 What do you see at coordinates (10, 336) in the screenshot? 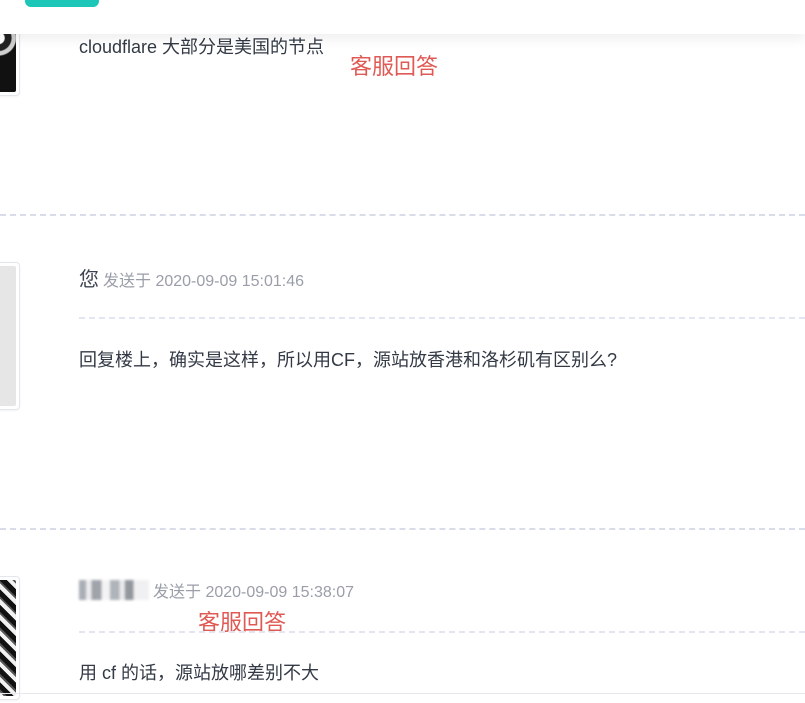
I see `user-avatar` at bounding box center [10, 336].